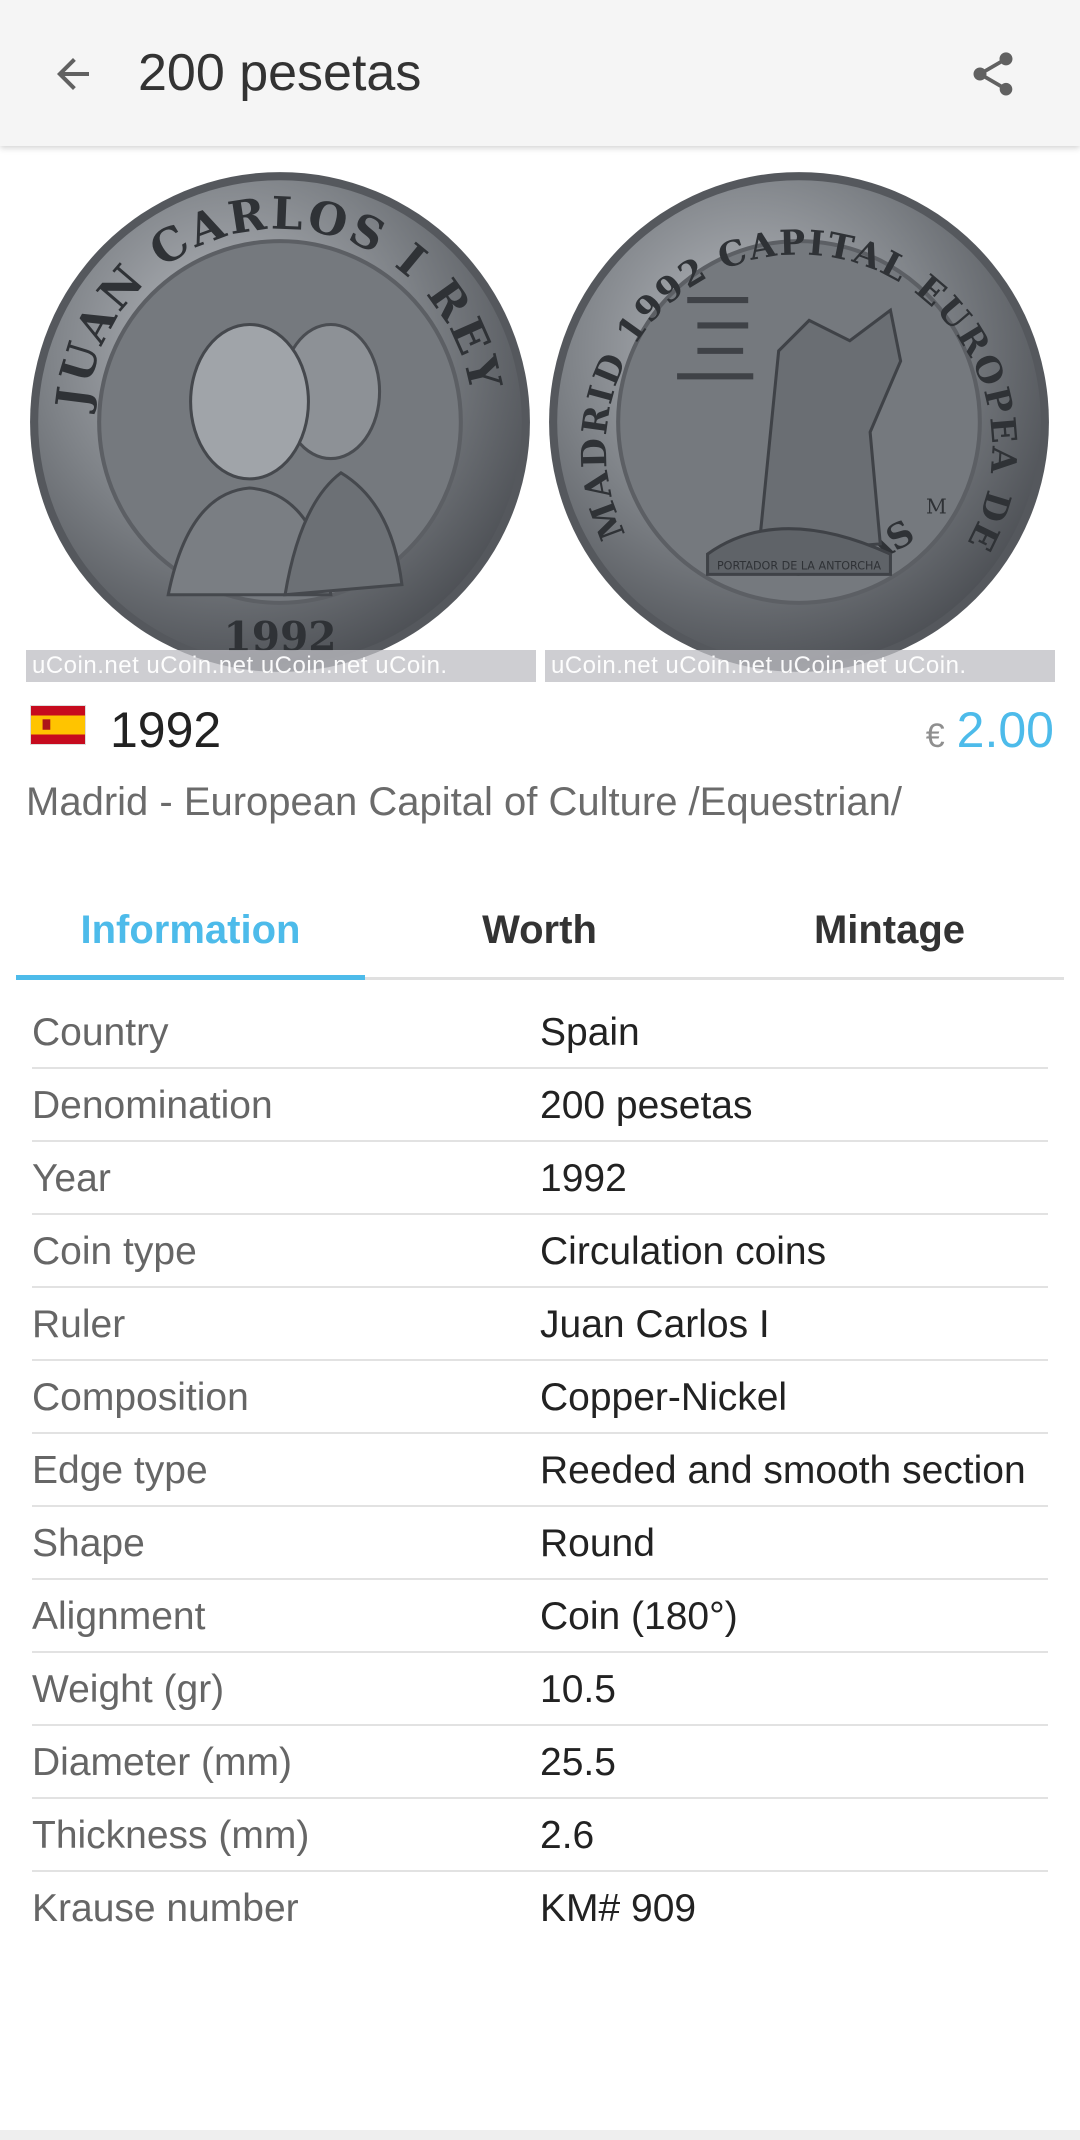 The width and height of the screenshot is (1080, 2140). I want to click on row-value: Reeded and smooth section, so click(783, 1470).